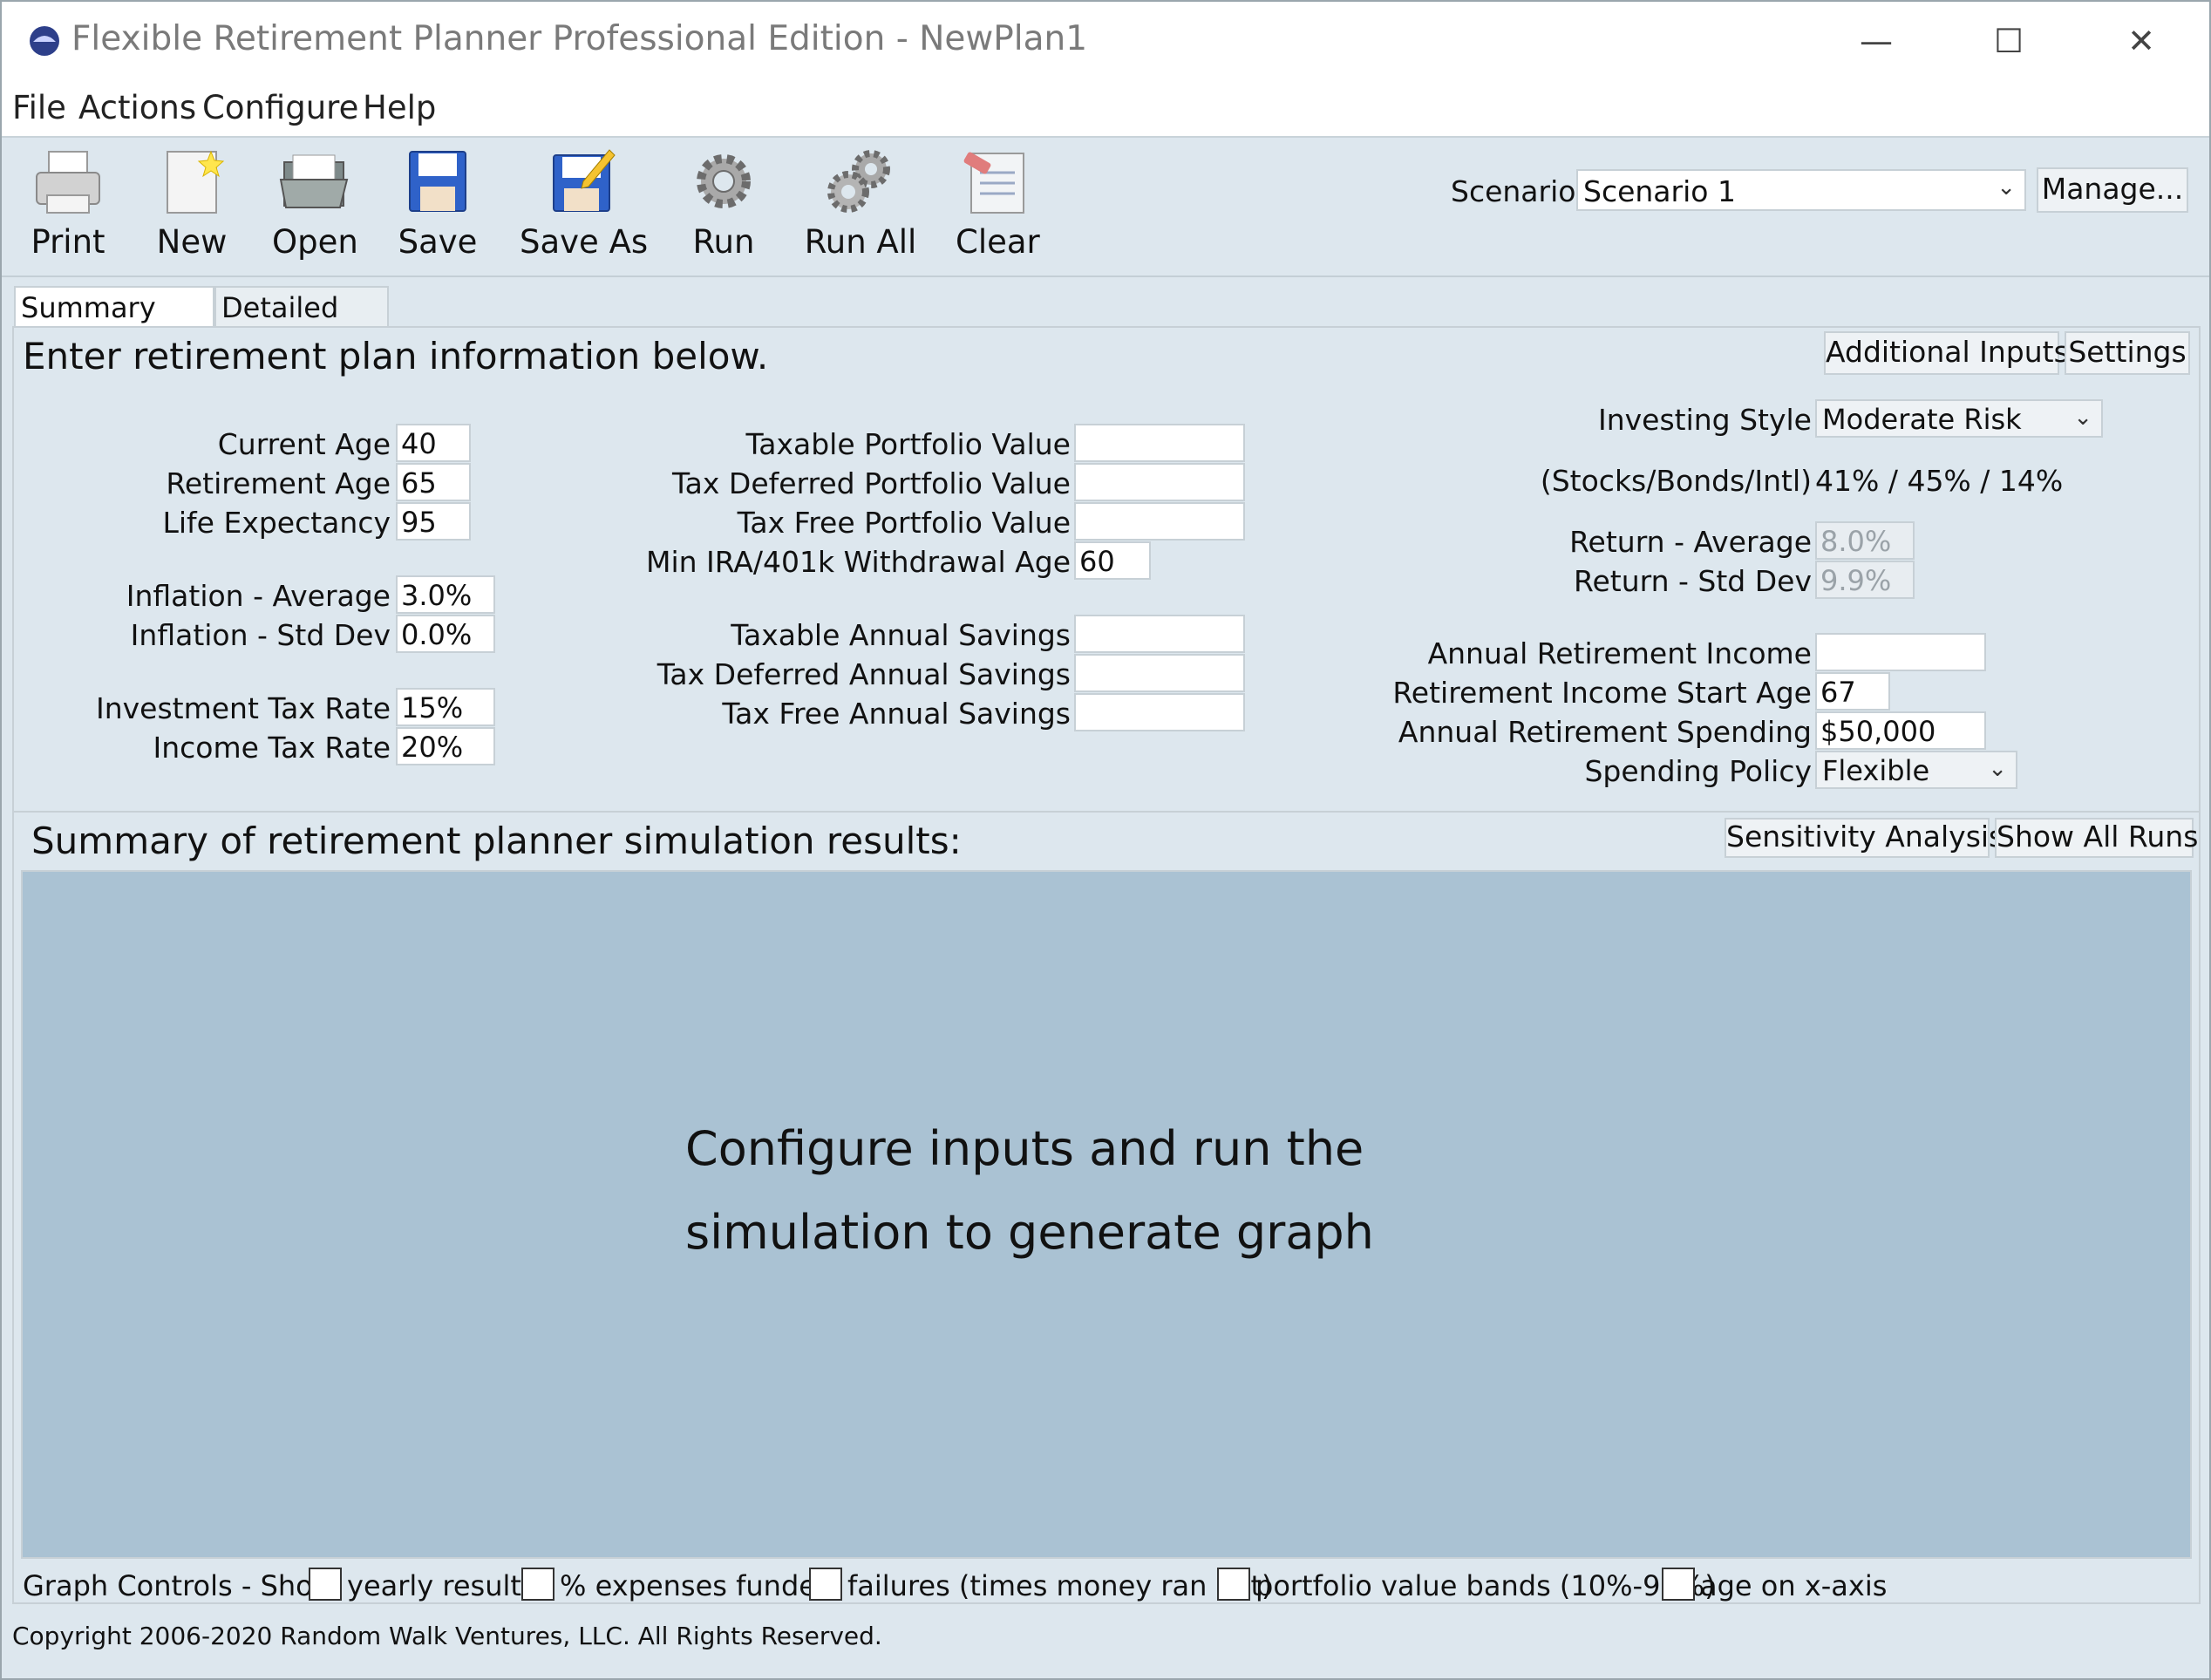 This screenshot has width=2211, height=1680. What do you see at coordinates (434, 443) in the screenshot?
I see `current-age-field: 40` at bounding box center [434, 443].